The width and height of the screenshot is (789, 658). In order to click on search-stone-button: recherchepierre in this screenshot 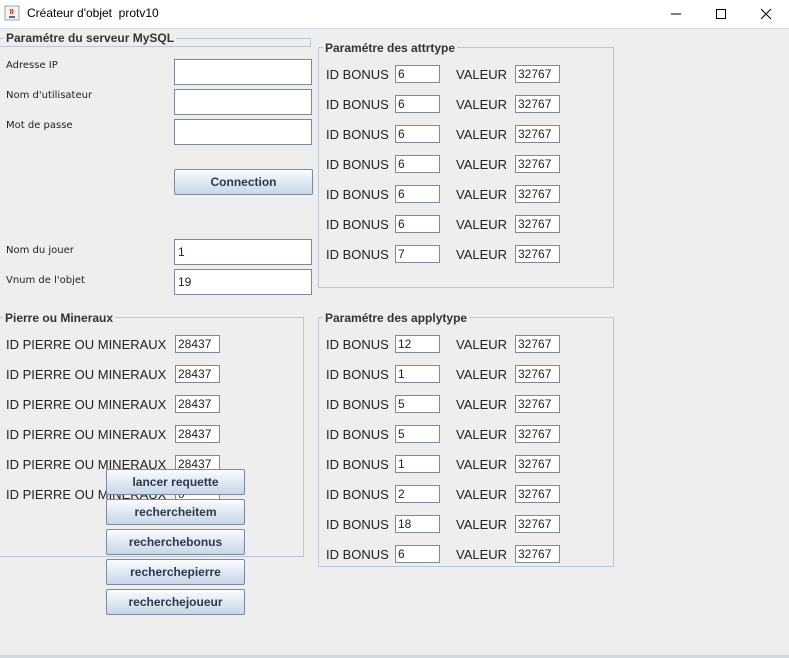, I will do `click(175, 572)`.